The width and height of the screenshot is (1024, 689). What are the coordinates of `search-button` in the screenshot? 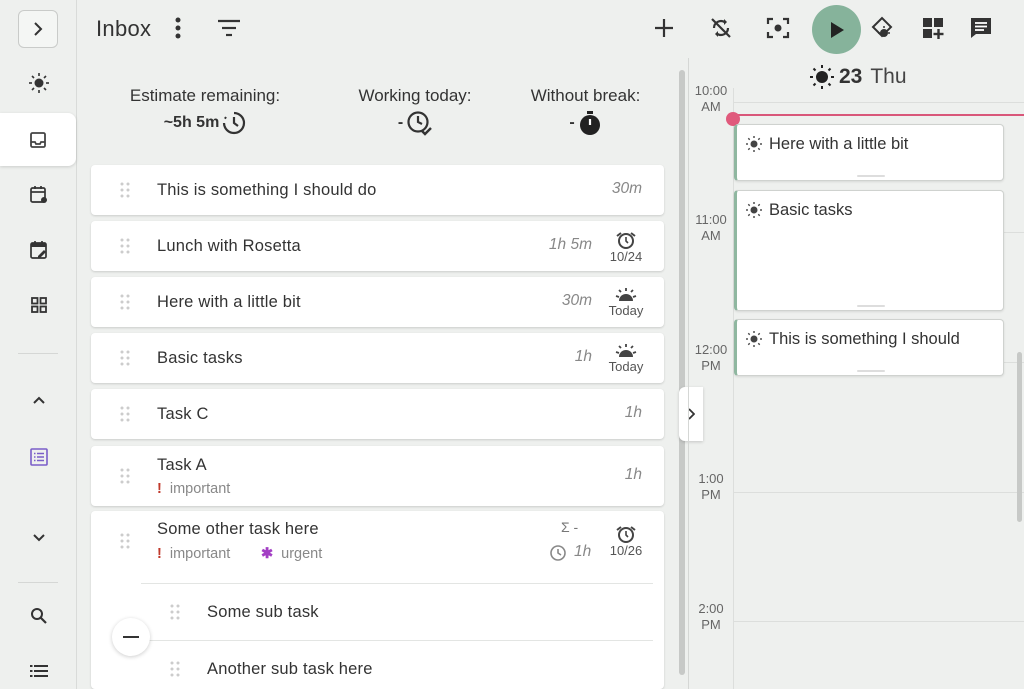 It's located at (38, 616).